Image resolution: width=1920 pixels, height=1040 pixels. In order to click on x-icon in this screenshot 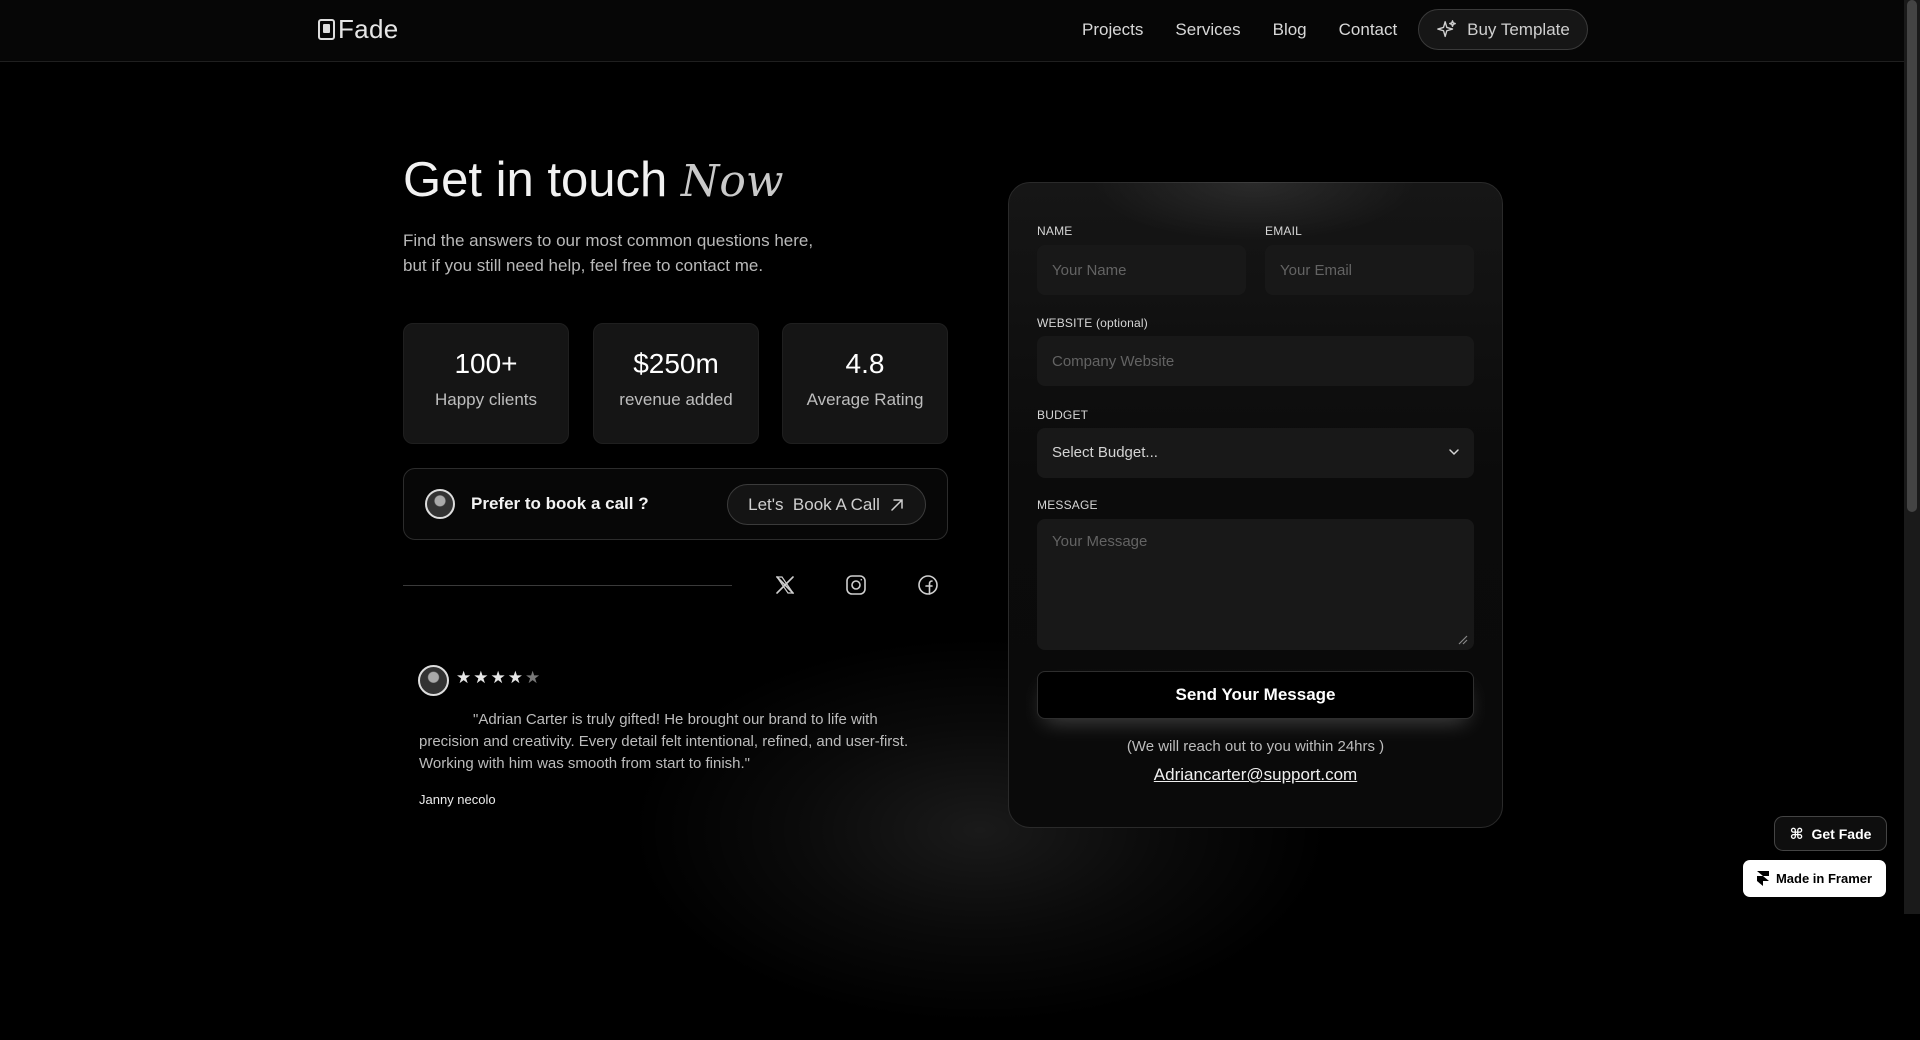, I will do `click(785, 585)`.